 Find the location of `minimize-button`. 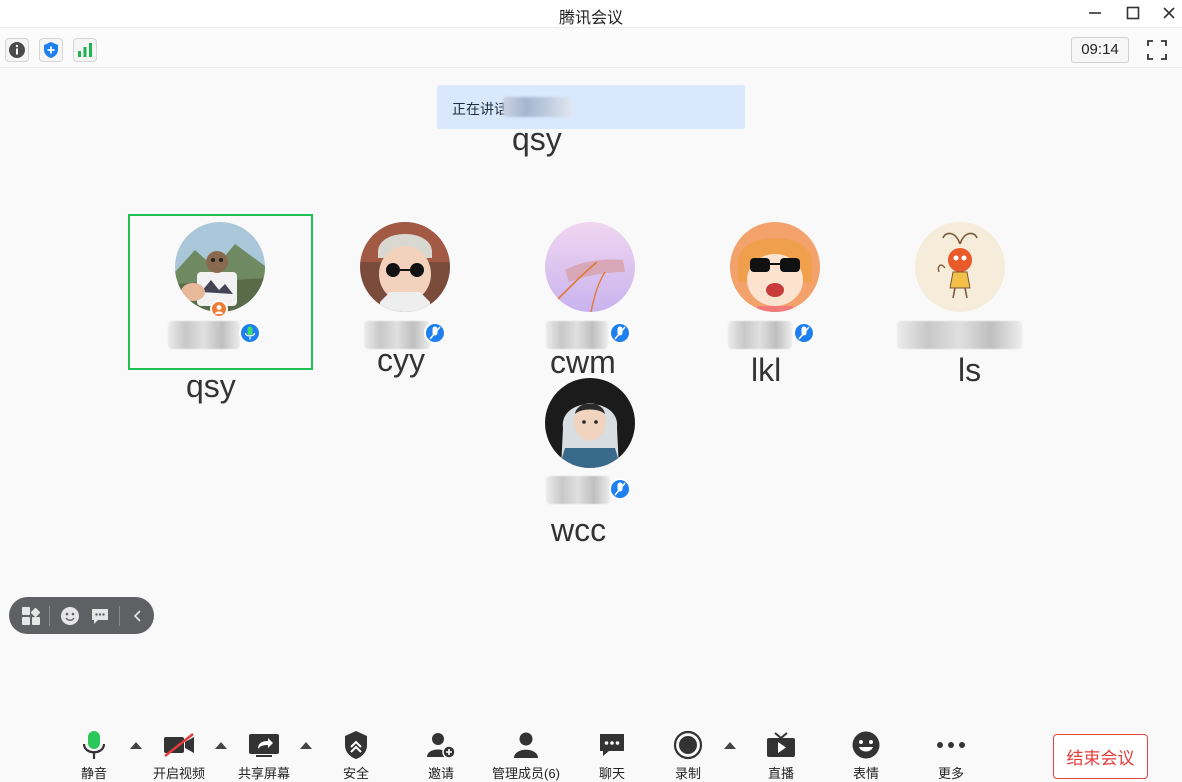

minimize-button is located at coordinates (1095, 13).